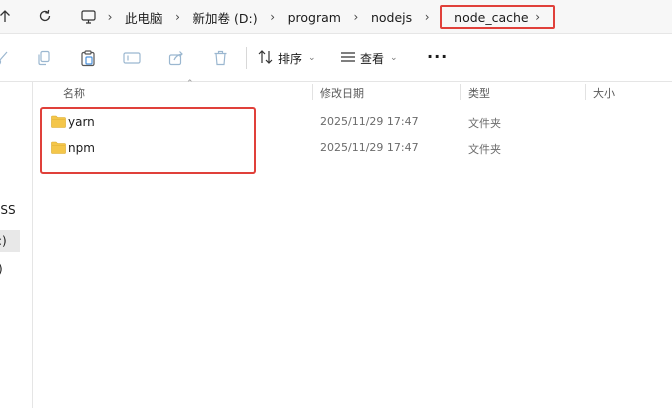 Image resolution: width=672 pixels, height=408 pixels. Describe the element at coordinates (44, 58) in the screenshot. I see `copy-icon` at that location.